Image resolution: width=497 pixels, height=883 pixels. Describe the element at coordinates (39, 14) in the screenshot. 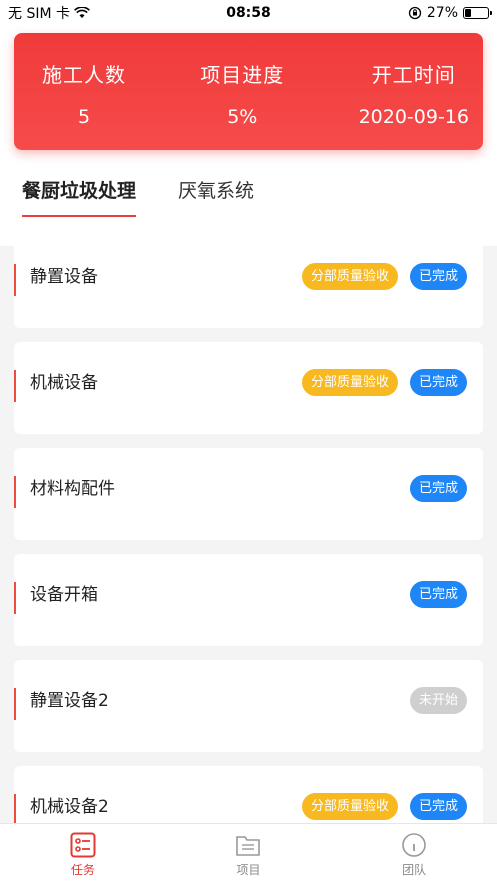

I see `carrier-label: 无 SIM 卡` at that location.